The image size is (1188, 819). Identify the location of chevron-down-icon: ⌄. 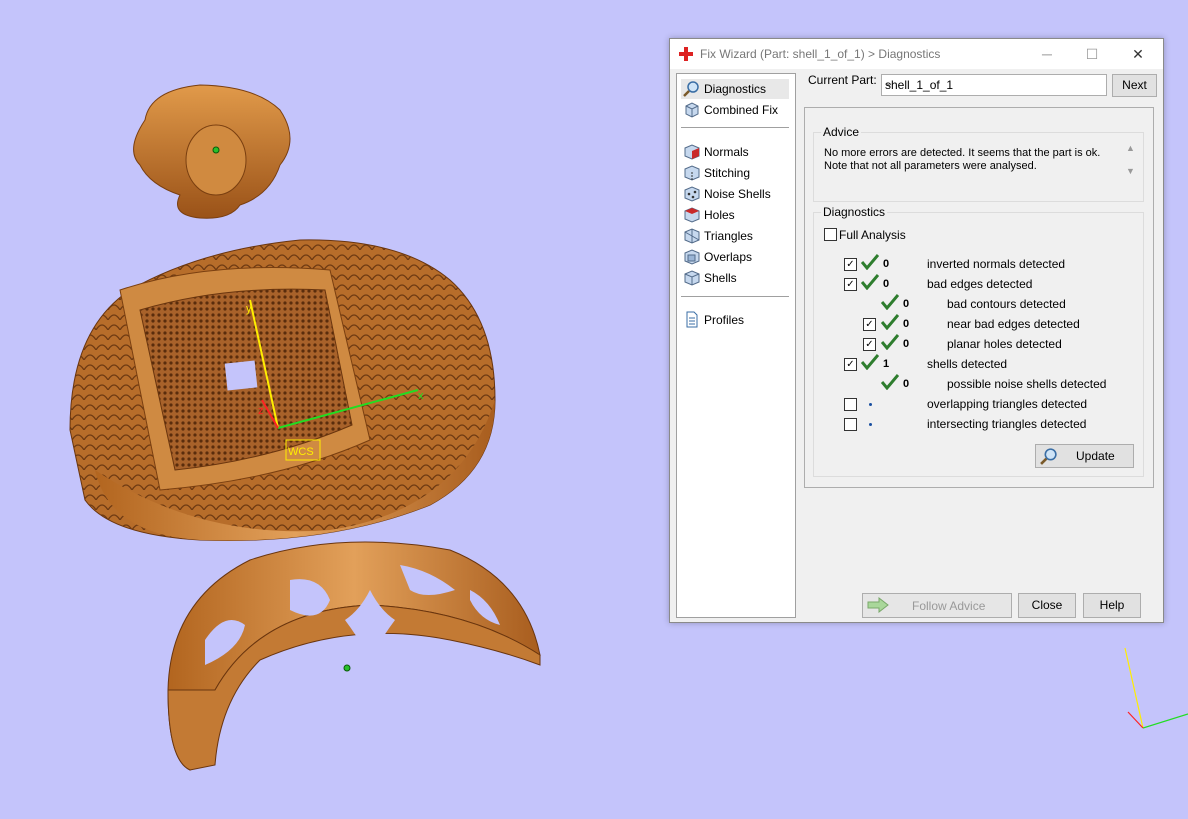
(889, 83).